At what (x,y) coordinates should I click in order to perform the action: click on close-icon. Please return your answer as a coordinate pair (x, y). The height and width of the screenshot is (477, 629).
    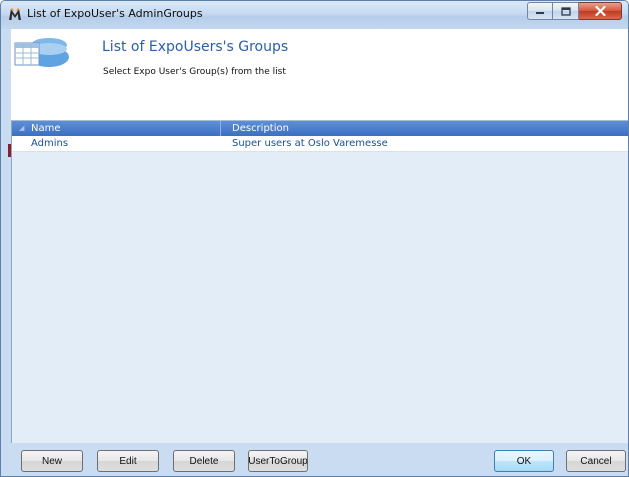
    Looking at the image, I should click on (600, 11).